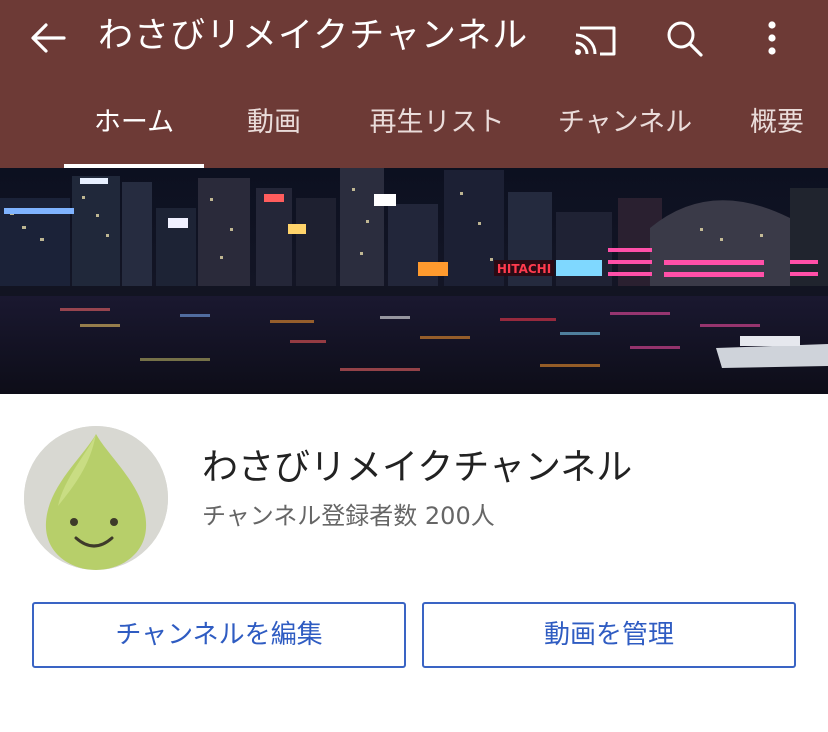 The width and height of the screenshot is (828, 732). I want to click on top-toolbar: わさびリメイクチャンネル, so click(414, 39).